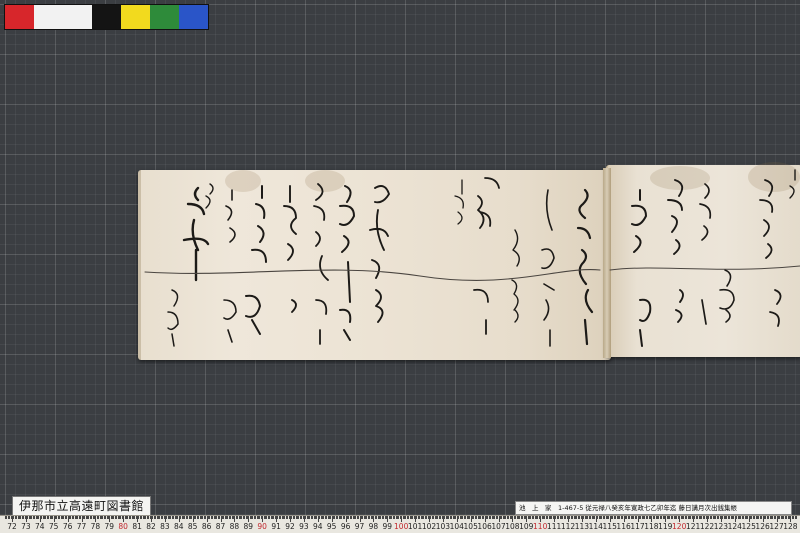 Image resolution: width=800 pixels, height=533 pixels. Describe the element at coordinates (12, 526) in the screenshot. I see `ruler-number: 72` at that location.